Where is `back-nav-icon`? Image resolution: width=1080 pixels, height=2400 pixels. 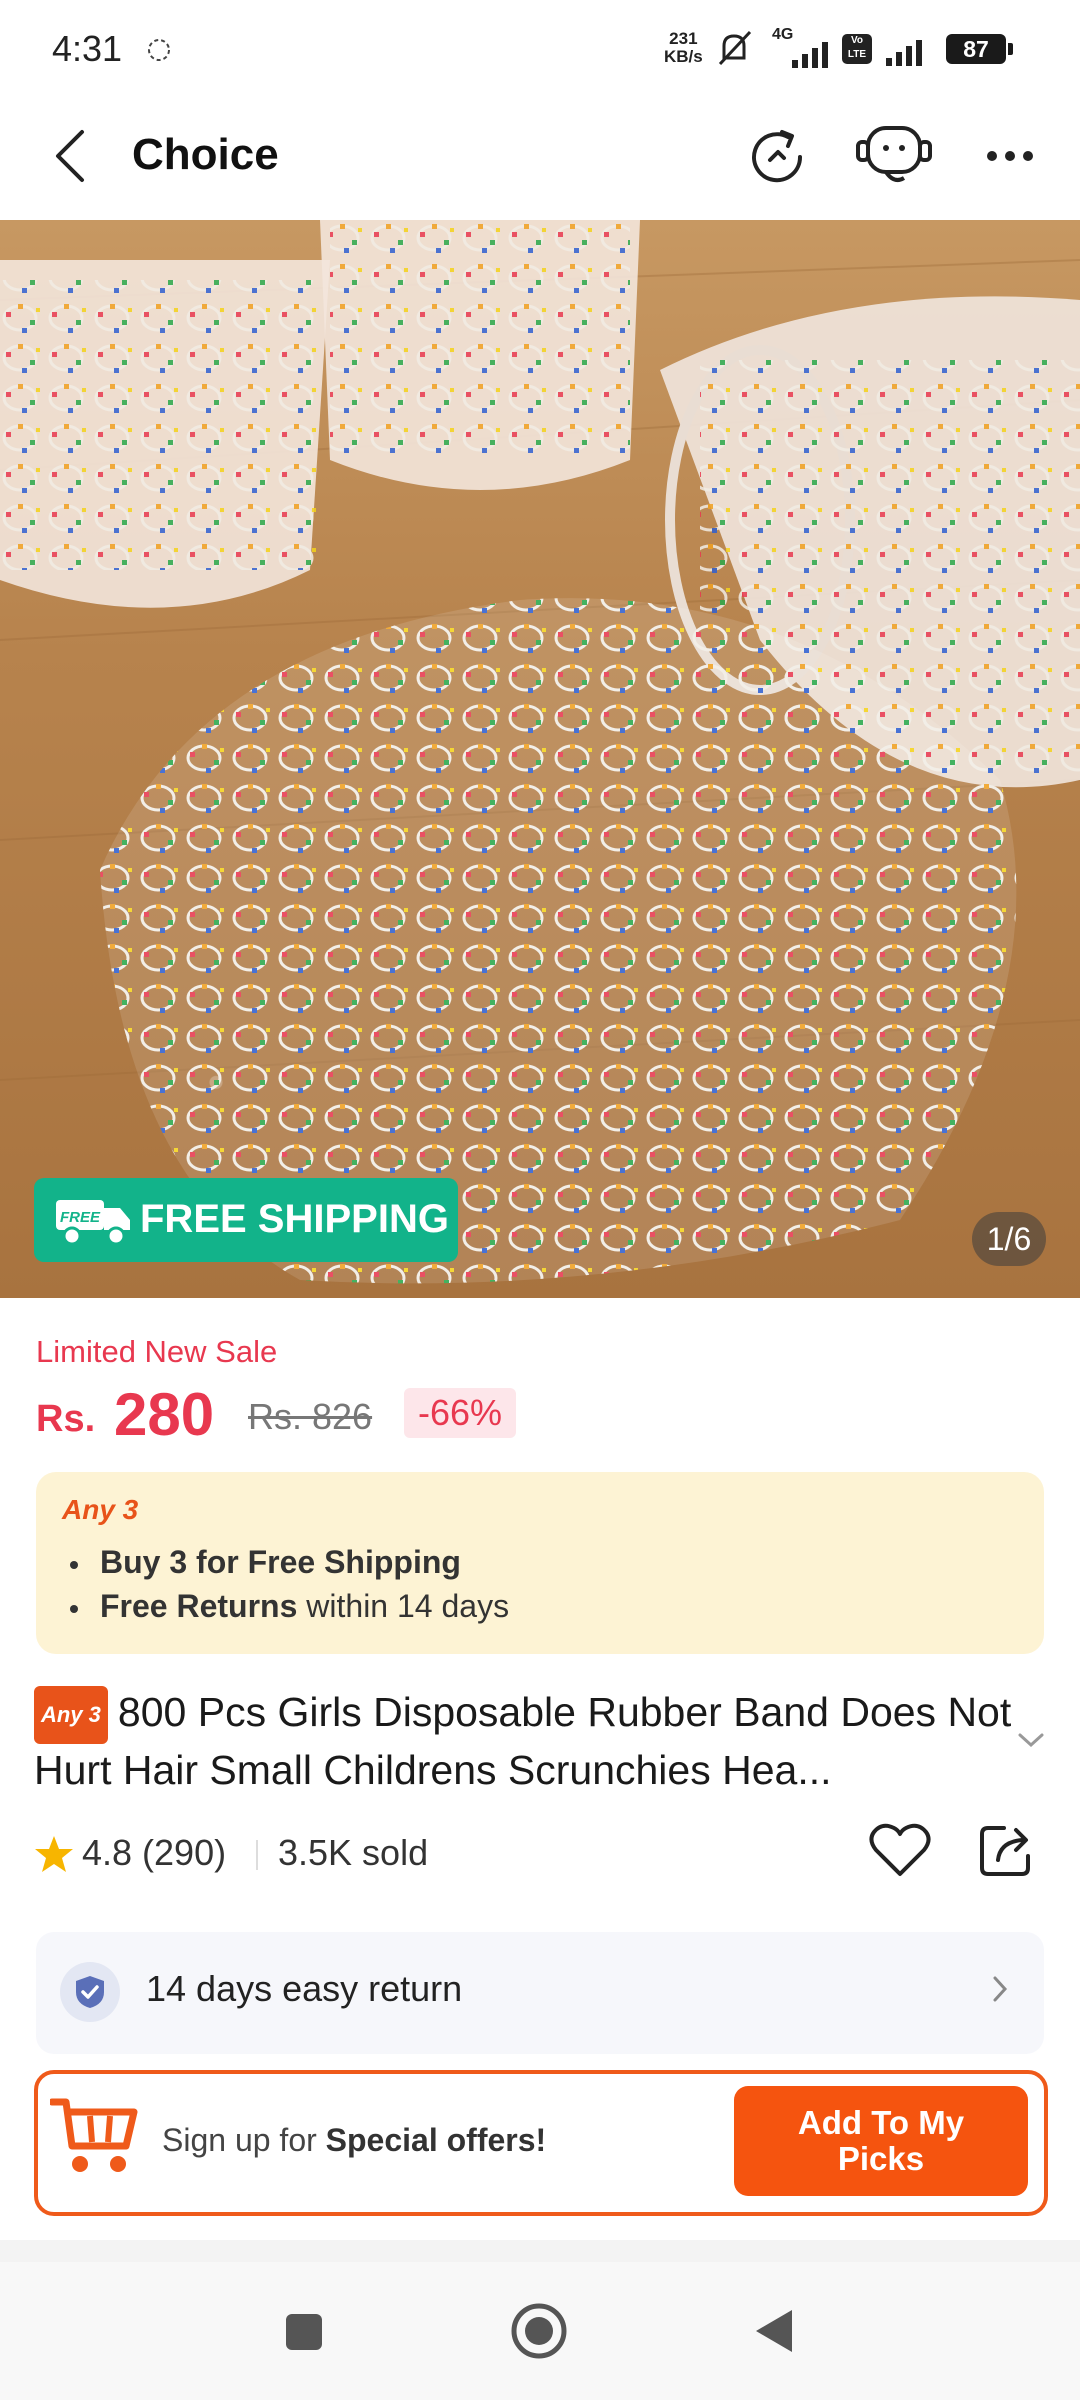
back-nav-icon is located at coordinates (774, 2331).